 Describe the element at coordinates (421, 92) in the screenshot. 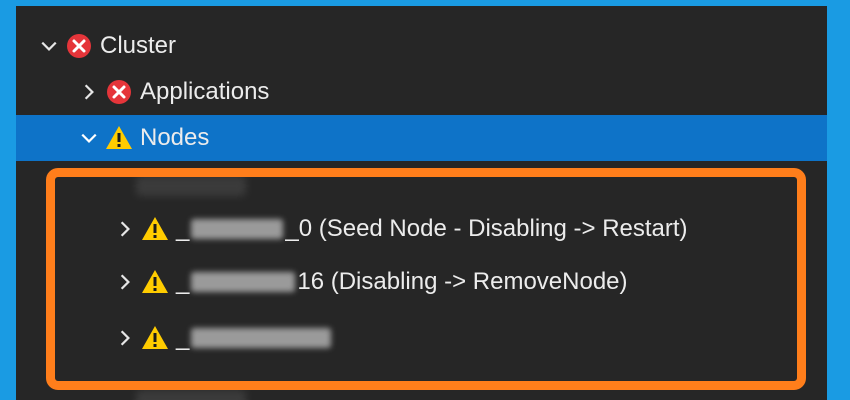

I see `tree-item-applications: Applications` at that location.